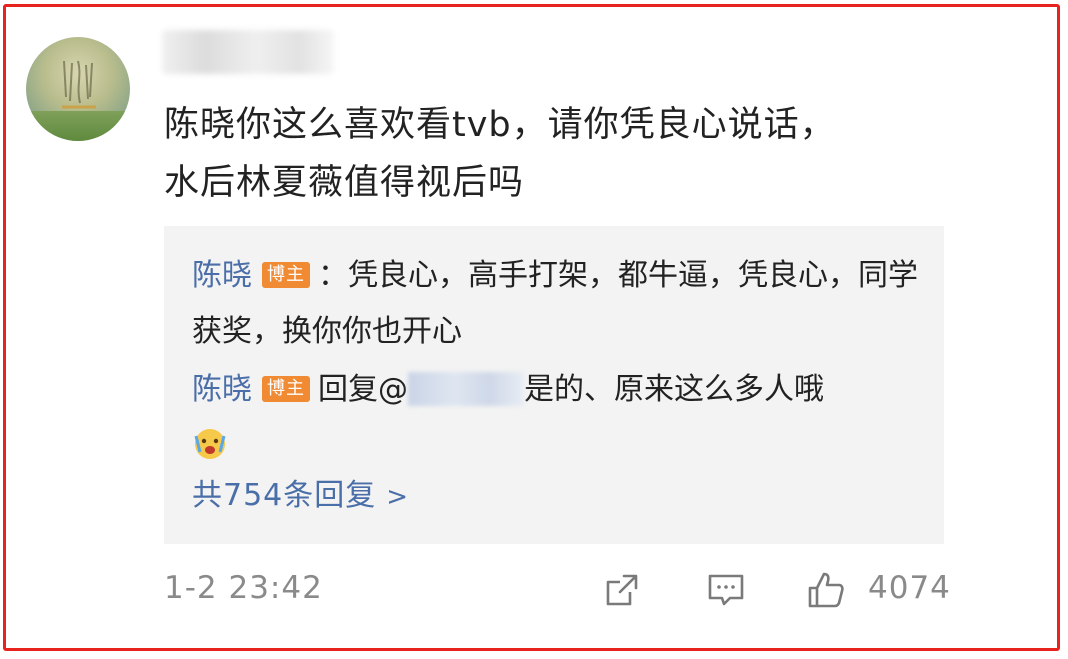 The image size is (1068, 659). What do you see at coordinates (557, 418) in the screenshot?
I see `reply-item: 陈晓 博主 回复@ 是的、原来这么多人哦` at bounding box center [557, 418].